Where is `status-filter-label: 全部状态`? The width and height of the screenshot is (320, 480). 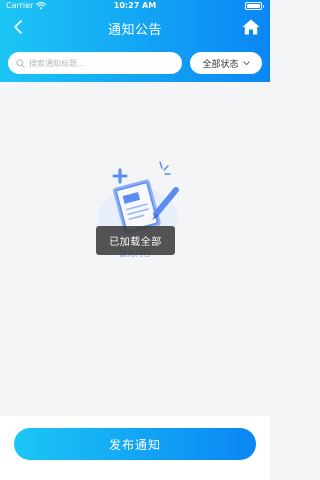
status-filter-label: 全部状态 is located at coordinates (220, 64).